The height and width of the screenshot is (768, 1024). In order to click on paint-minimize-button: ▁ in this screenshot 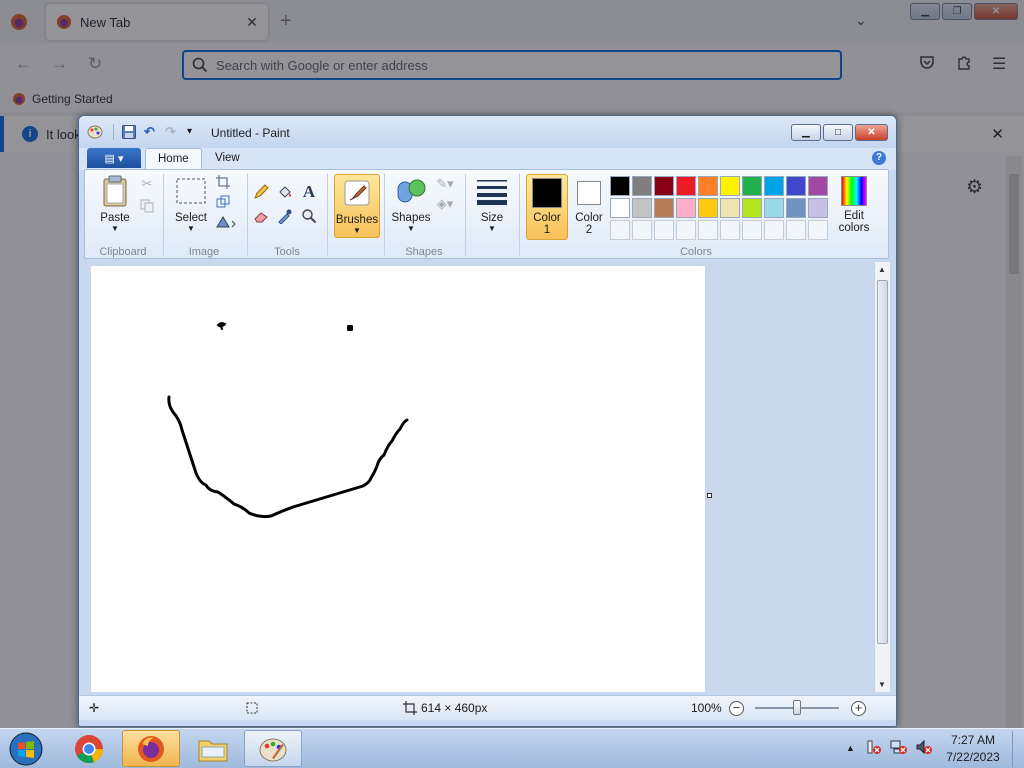, I will do `click(806, 132)`.